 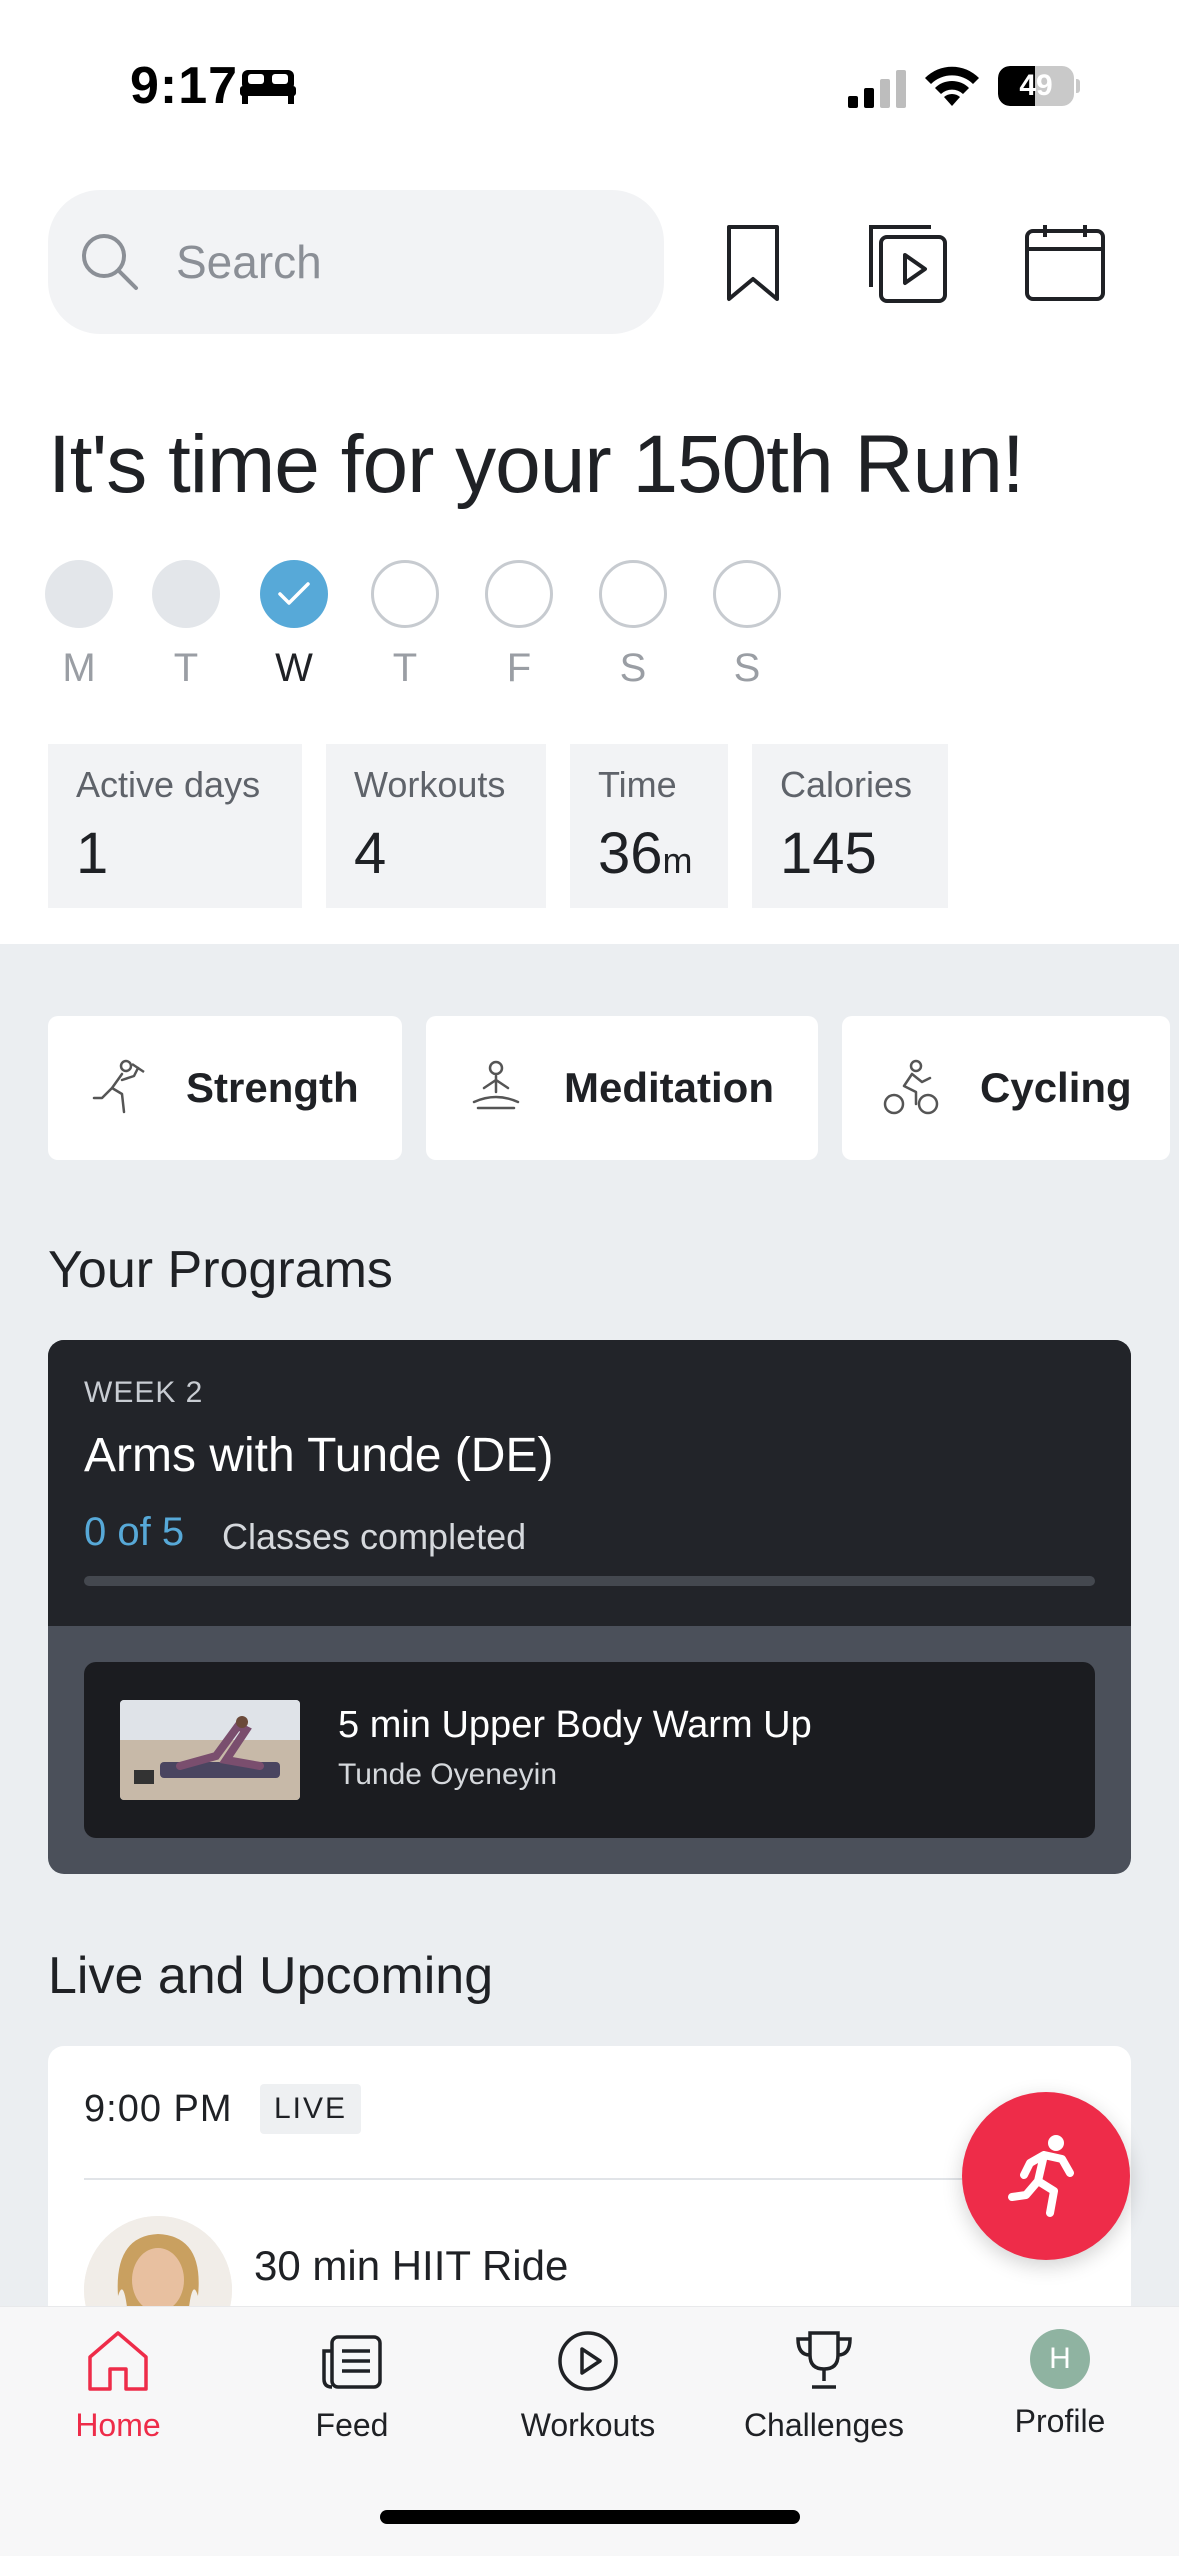 I want to click on live-time: 9:00 PM, so click(x=158, y=2109).